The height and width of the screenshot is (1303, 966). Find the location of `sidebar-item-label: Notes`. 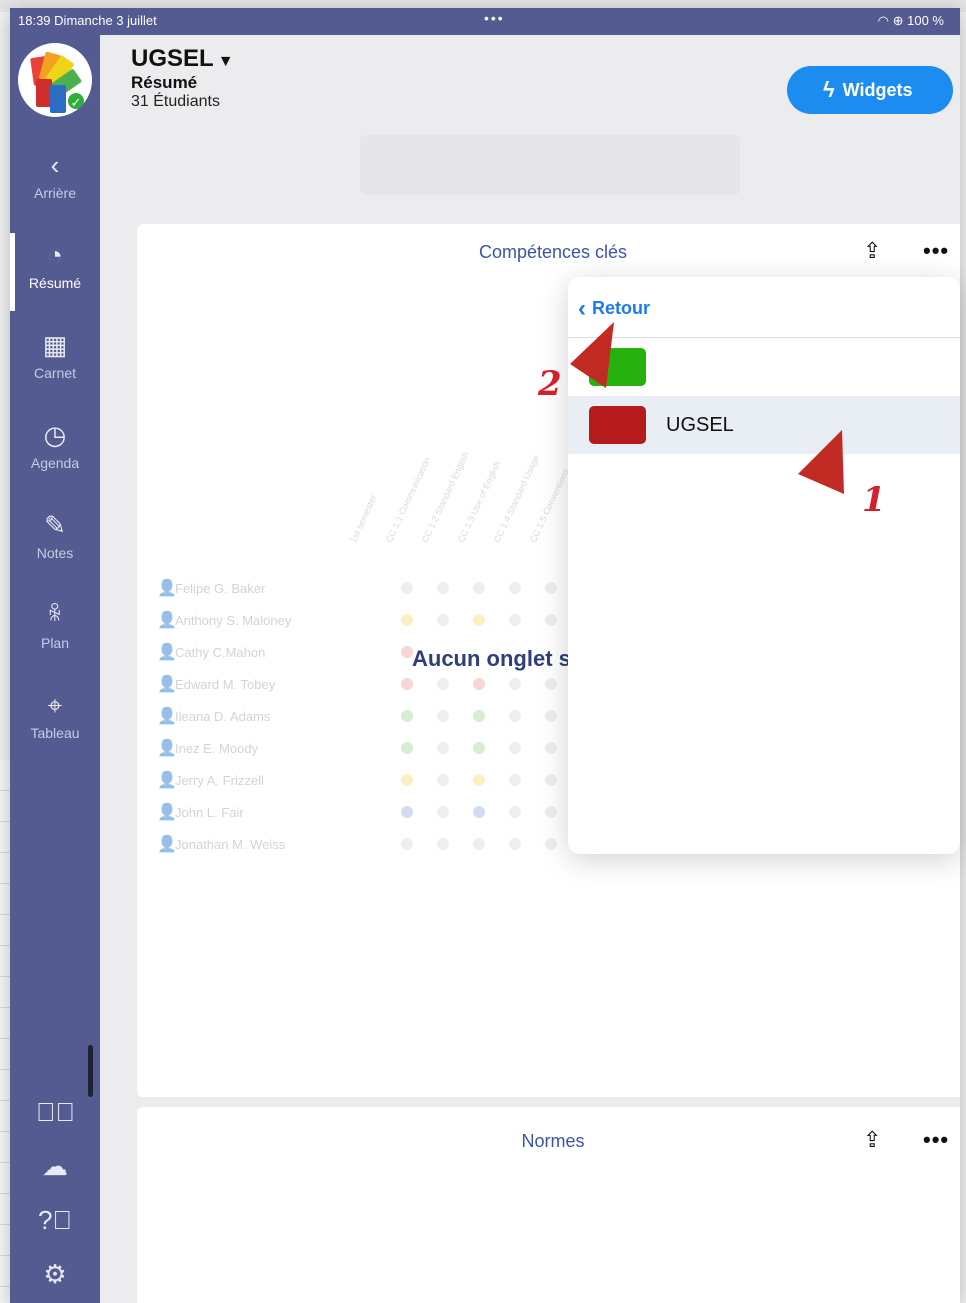

sidebar-item-label: Notes is located at coordinates (55, 553).